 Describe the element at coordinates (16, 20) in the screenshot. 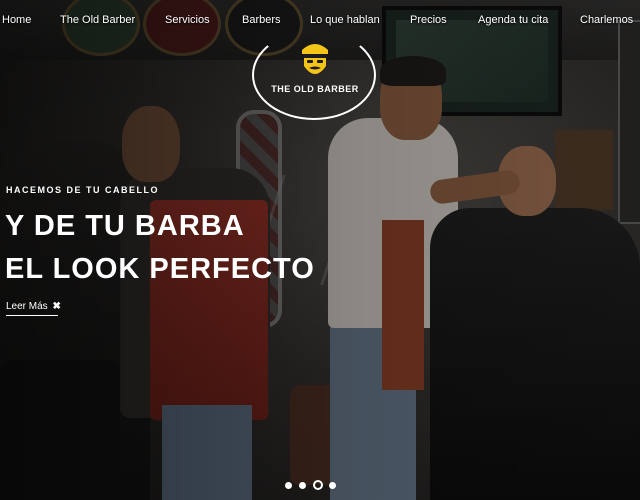

I see `nav-item-home: Home` at that location.